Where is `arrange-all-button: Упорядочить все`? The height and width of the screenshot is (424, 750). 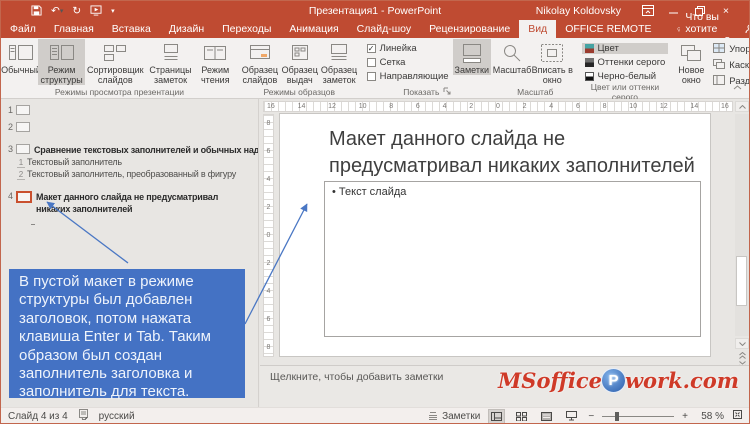
arrange-all-button: Упорядочить все is located at coordinates (729, 49).